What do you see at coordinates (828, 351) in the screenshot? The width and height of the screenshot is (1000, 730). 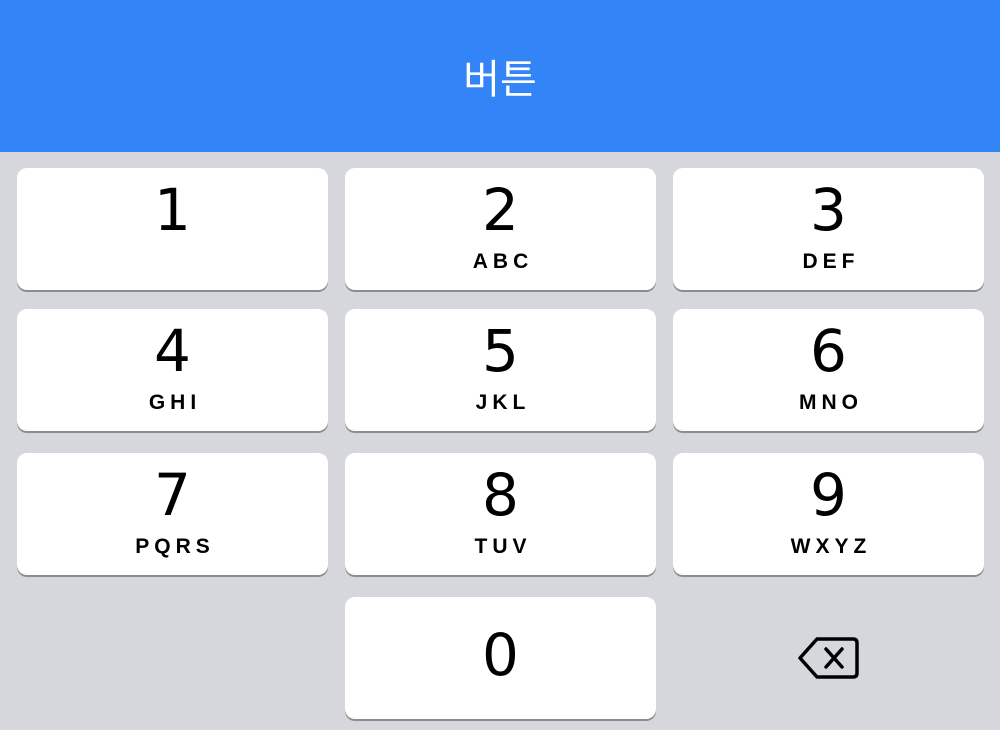 I see `key-digit: 6` at bounding box center [828, 351].